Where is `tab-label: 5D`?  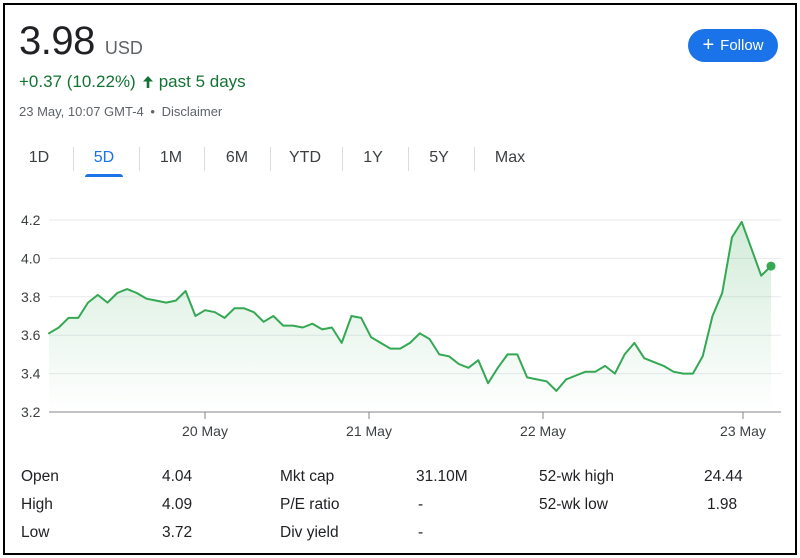
tab-label: 5D is located at coordinates (104, 157).